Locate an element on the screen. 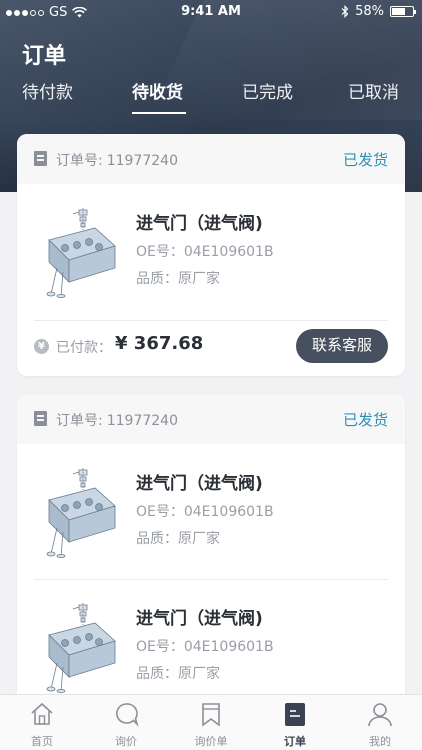  nav-item-inquiry: 询价 is located at coordinates (126, 722).